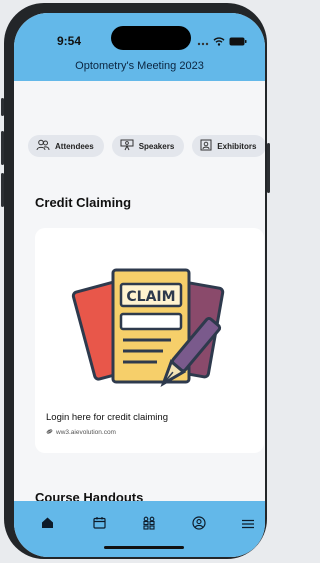  What do you see at coordinates (2, 107) in the screenshot?
I see `action-button` at bounding box center [2, 107].